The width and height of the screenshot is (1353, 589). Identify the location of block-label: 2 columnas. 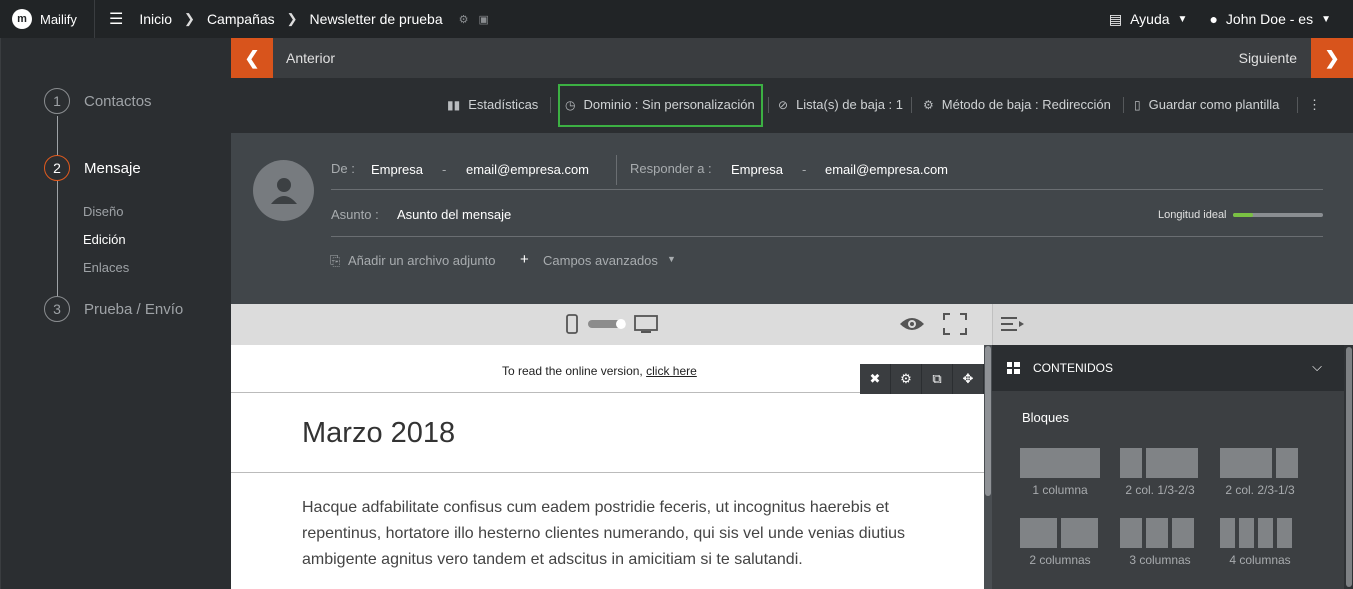
(1060, 560).